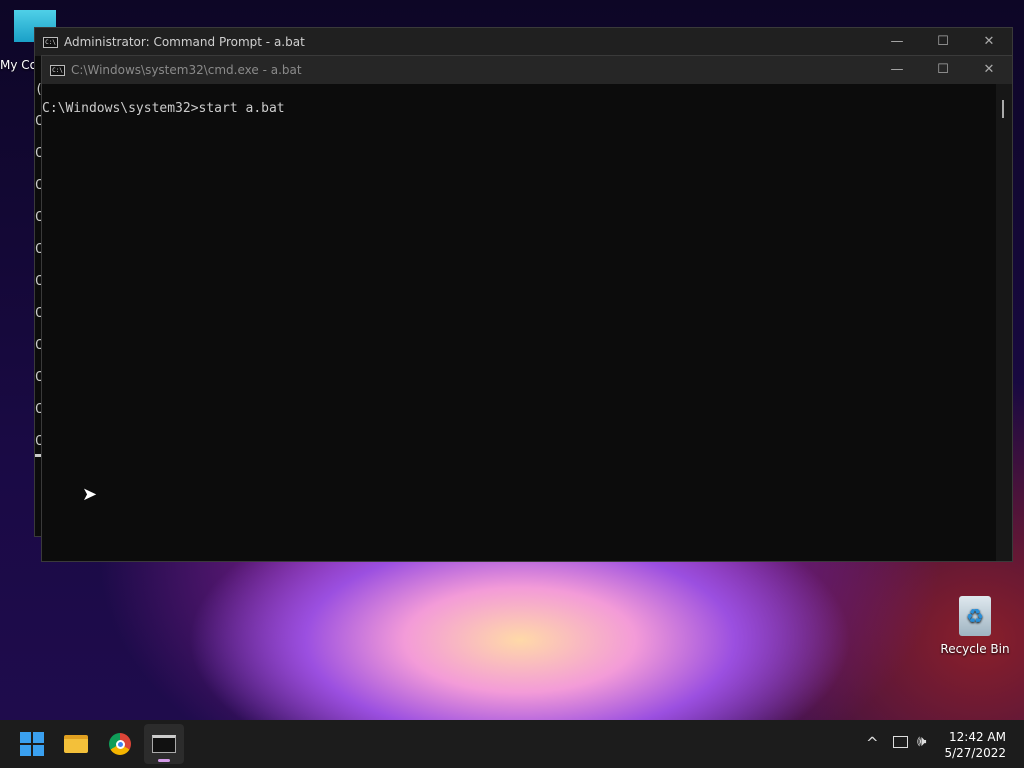 This screenshot has height=768, width=1024. I want to click on network-icon, so click(900, 742).